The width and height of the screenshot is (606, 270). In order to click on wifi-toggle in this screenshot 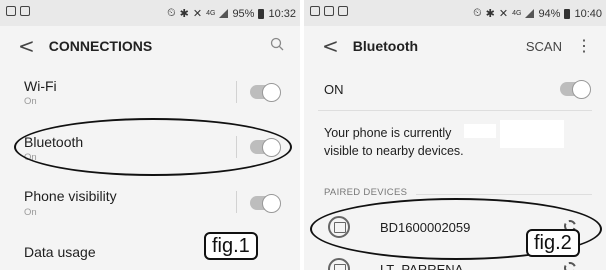, I will do `click(265, 92)`.